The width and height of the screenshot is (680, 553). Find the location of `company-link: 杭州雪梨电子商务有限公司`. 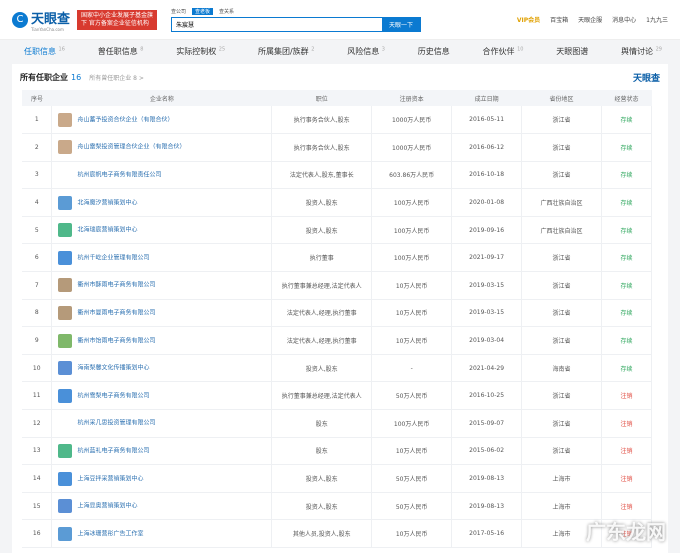

company-link: 杭州雪梨电子商务有限公司 is located at coordinates (113, 395).